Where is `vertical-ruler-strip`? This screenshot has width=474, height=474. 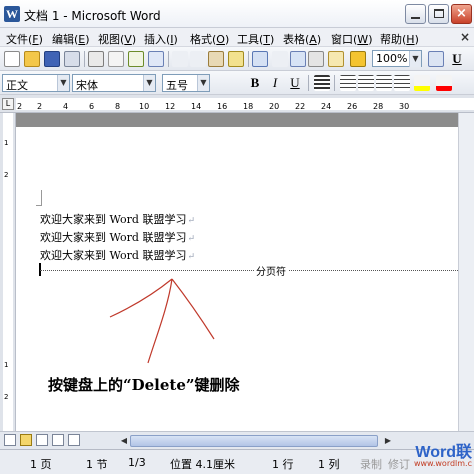 vertical-ruler-strip is located at coordinates (8, 272).